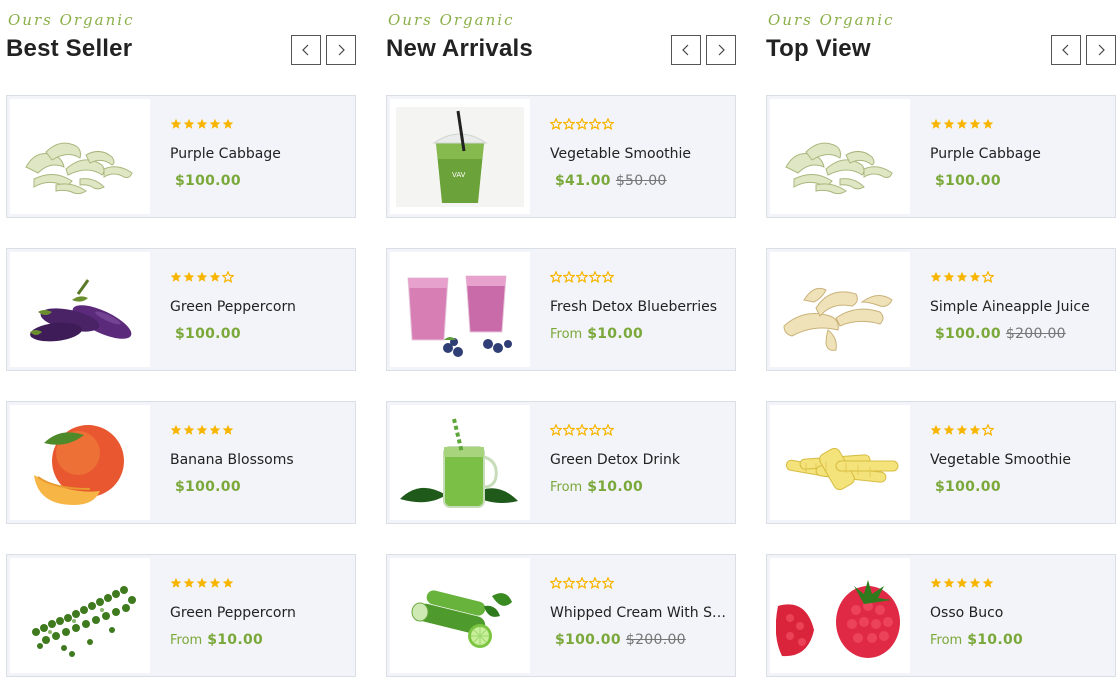 This screenshot has width=1120, height=685. I want to click on product-old-price: $50.00, so click(641, 181).